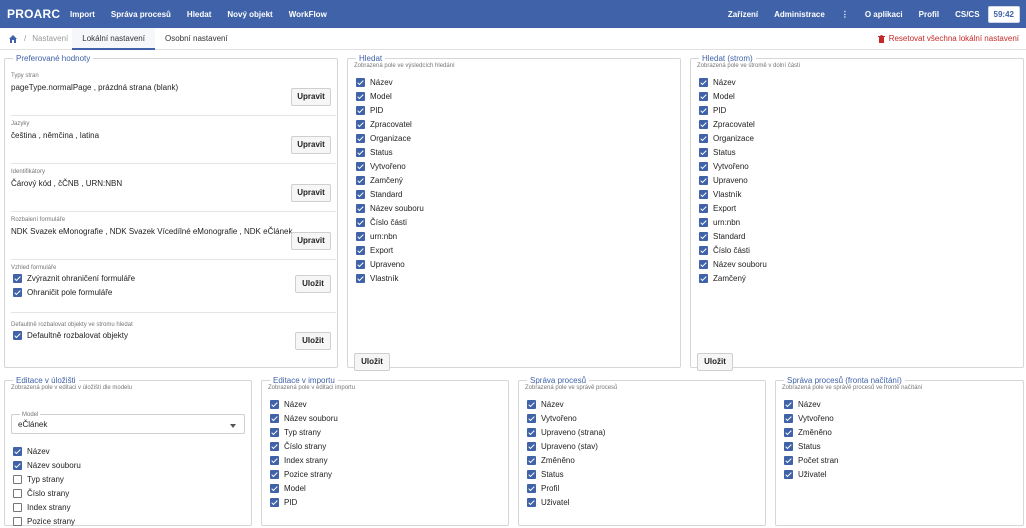 The width and height of the screenshot is (1026, 528). Describe the element at coordinates (903, 432) in the screenshot. I see `checkbox-row: Změněno` at that location.